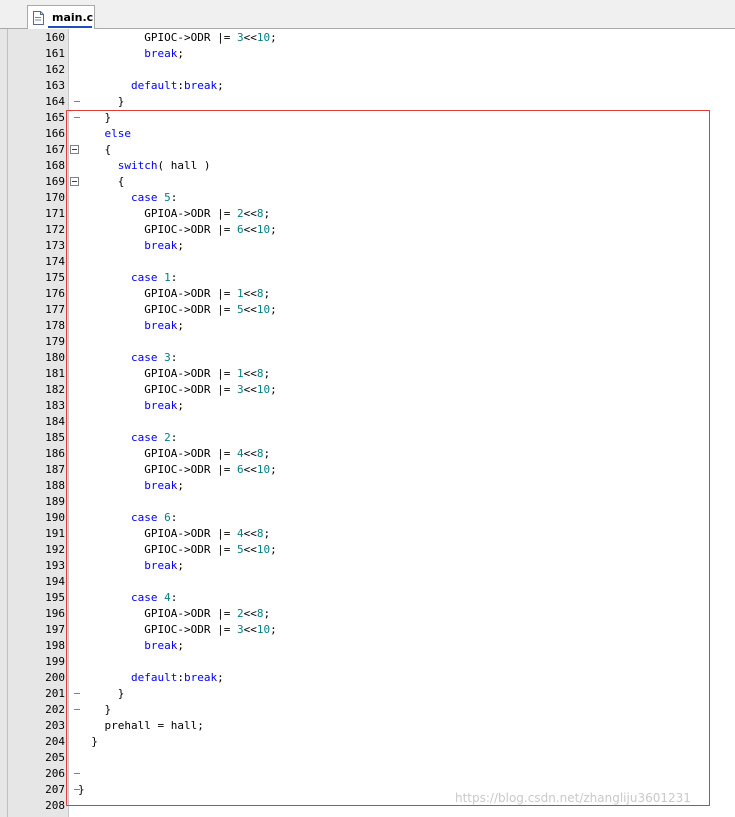 This screenshot has height=817, width=735. What do you see at coordinates (55, 197) in the screenshot?
I see `line-number: 170` at bounding box center [55, 197].